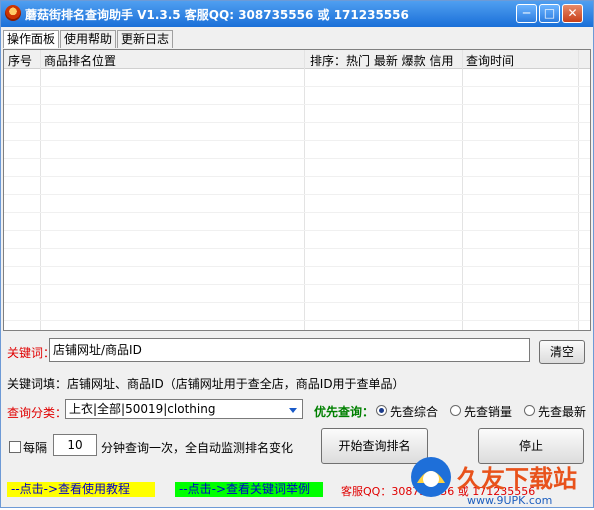 This screenshot has width=594, height=510. Describe the element at coordinates (197, 448) in the screenshot. I see `interval-suffix: 分钟查询一次，全自动监测排名变化` at that location.